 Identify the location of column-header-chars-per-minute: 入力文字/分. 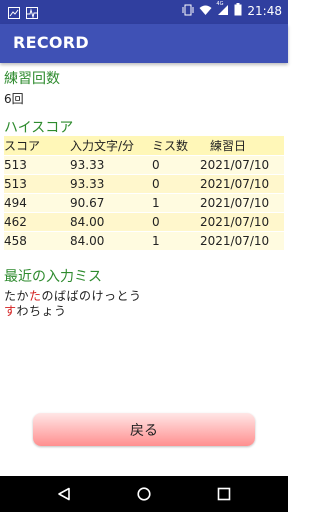
(102, 145).